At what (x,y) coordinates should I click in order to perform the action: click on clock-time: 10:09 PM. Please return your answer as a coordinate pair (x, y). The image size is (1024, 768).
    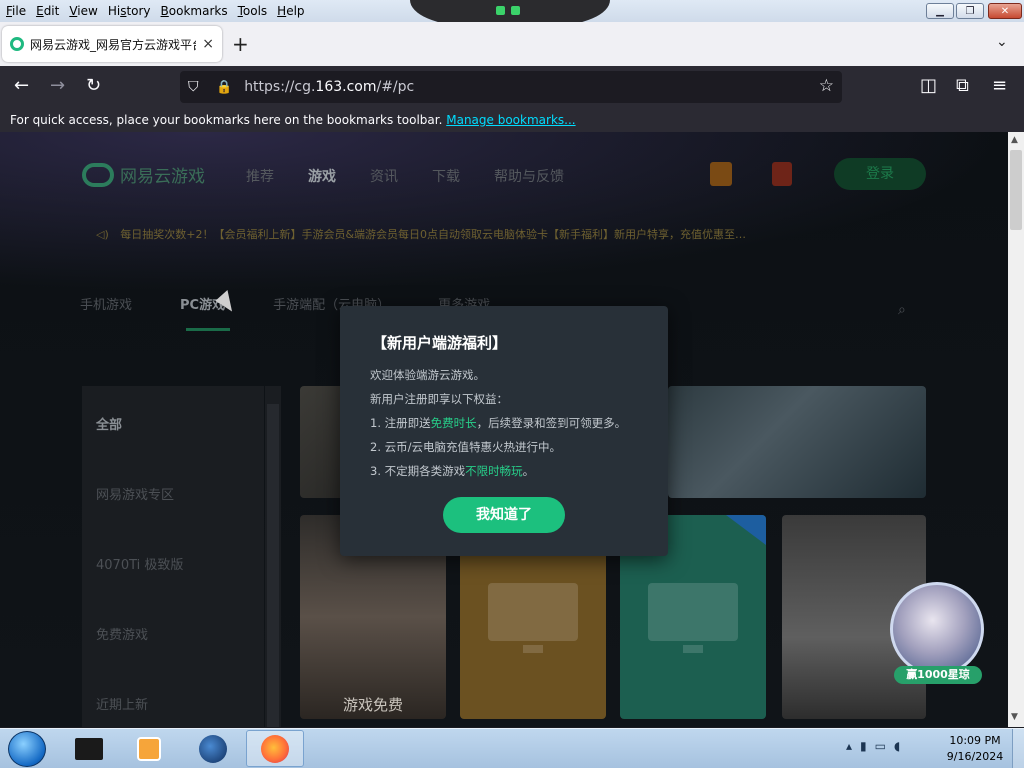
    Looking at the image, I should click on (975, 740).